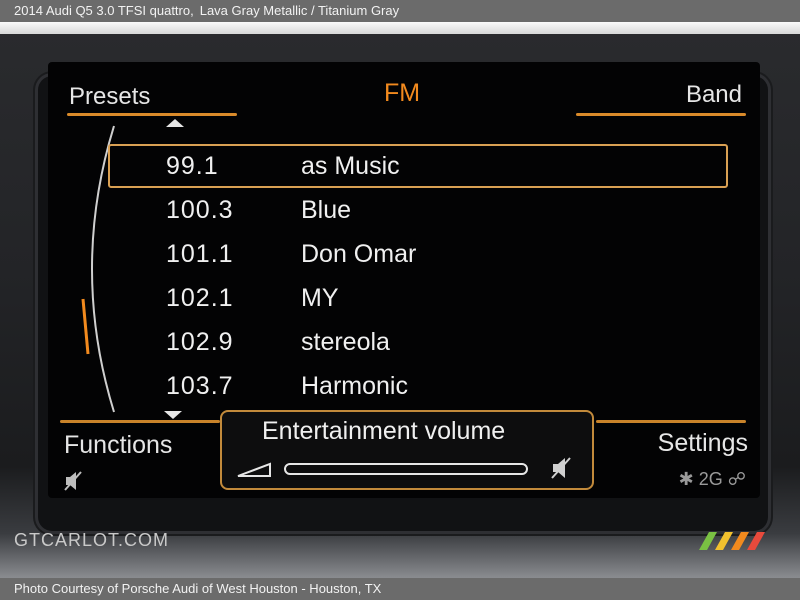  What do you see at coordinates (345, 342) in the screenshot?
I see `station-name: stereola` at bounding box center [345, 342].